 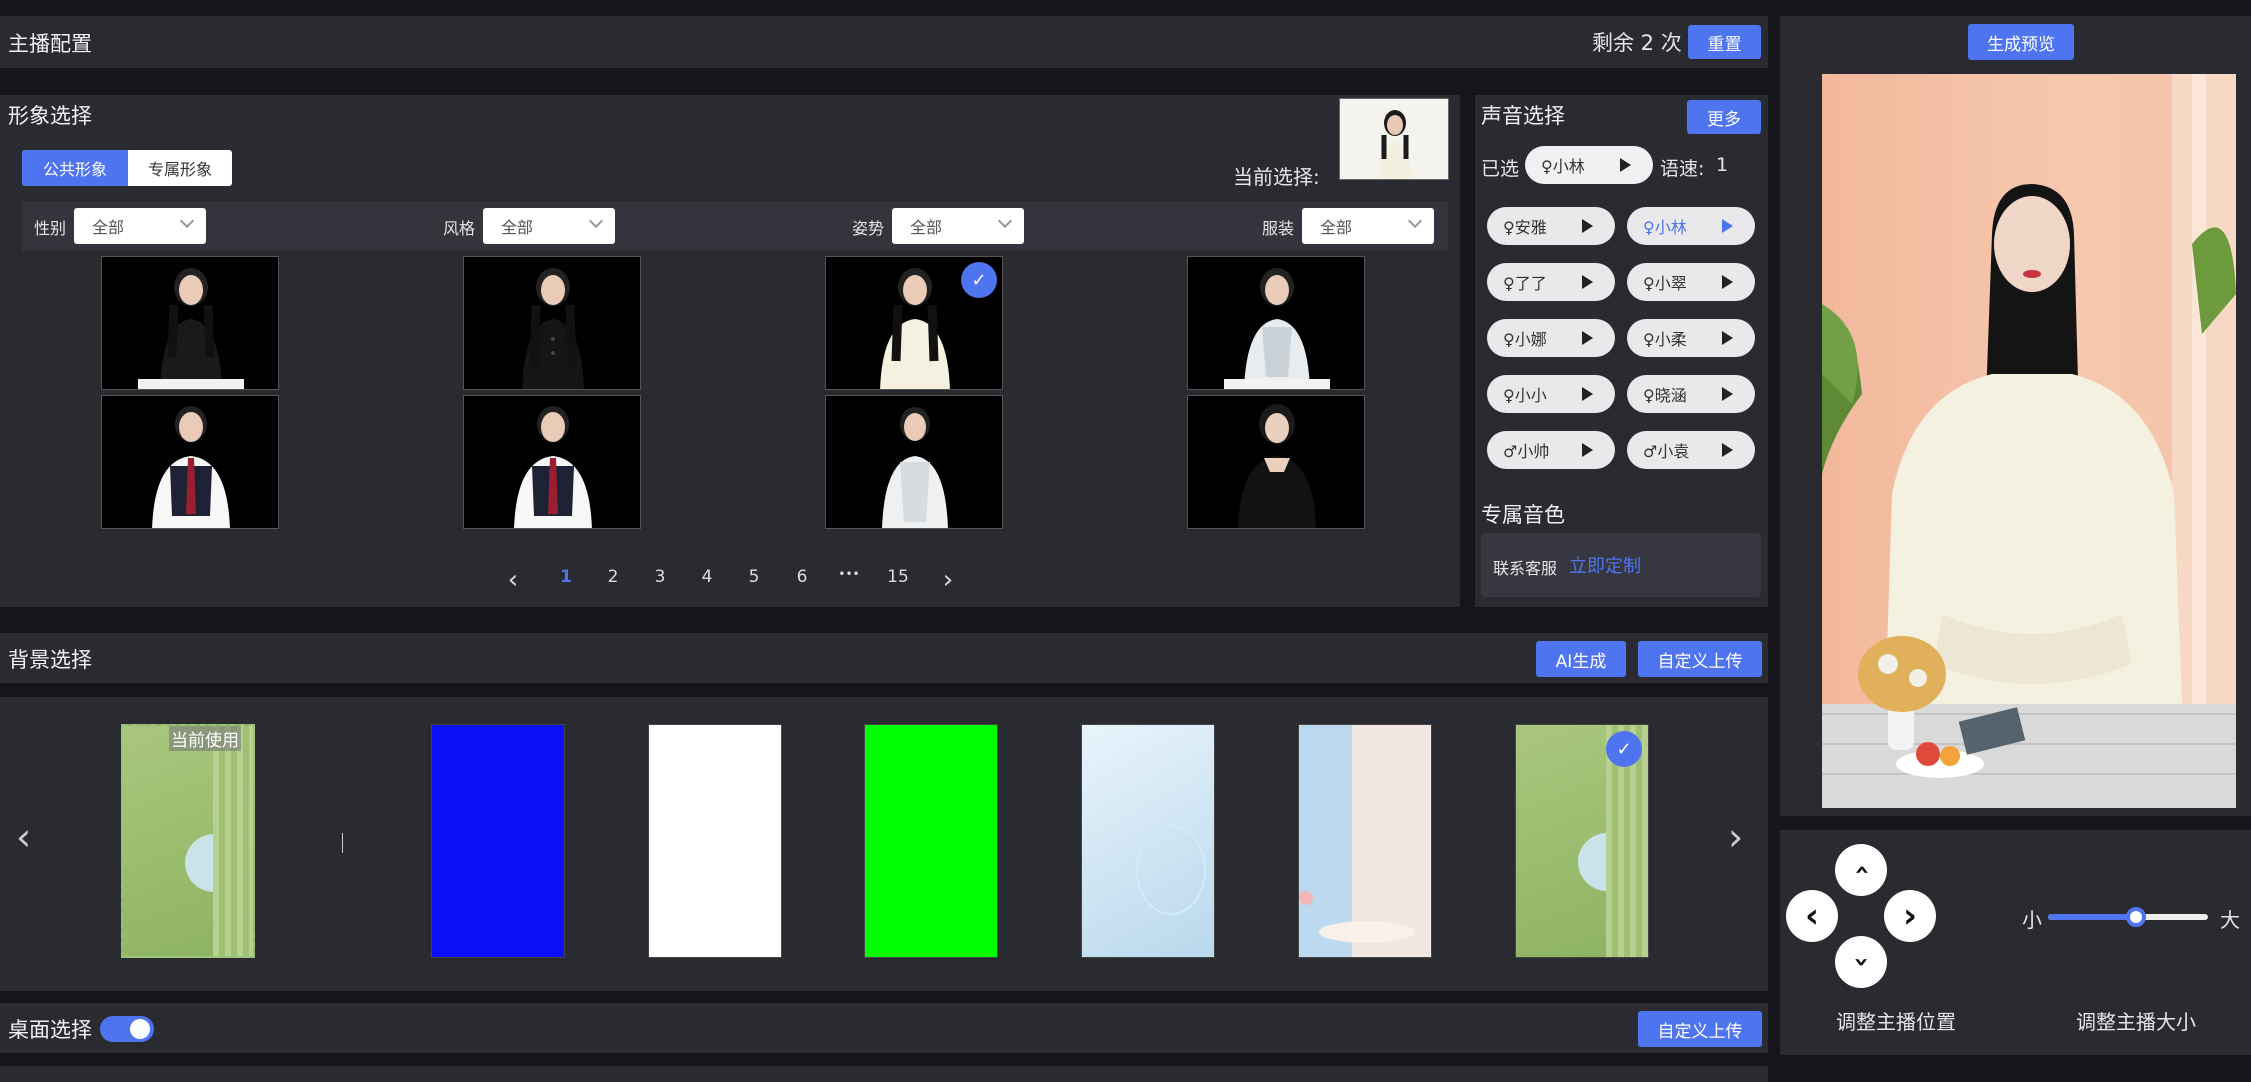 What do you see at coordinates (1665, 339) in the screenshot?
I see `voice-name: ♀小柔` at bounding box center [1665, 339].